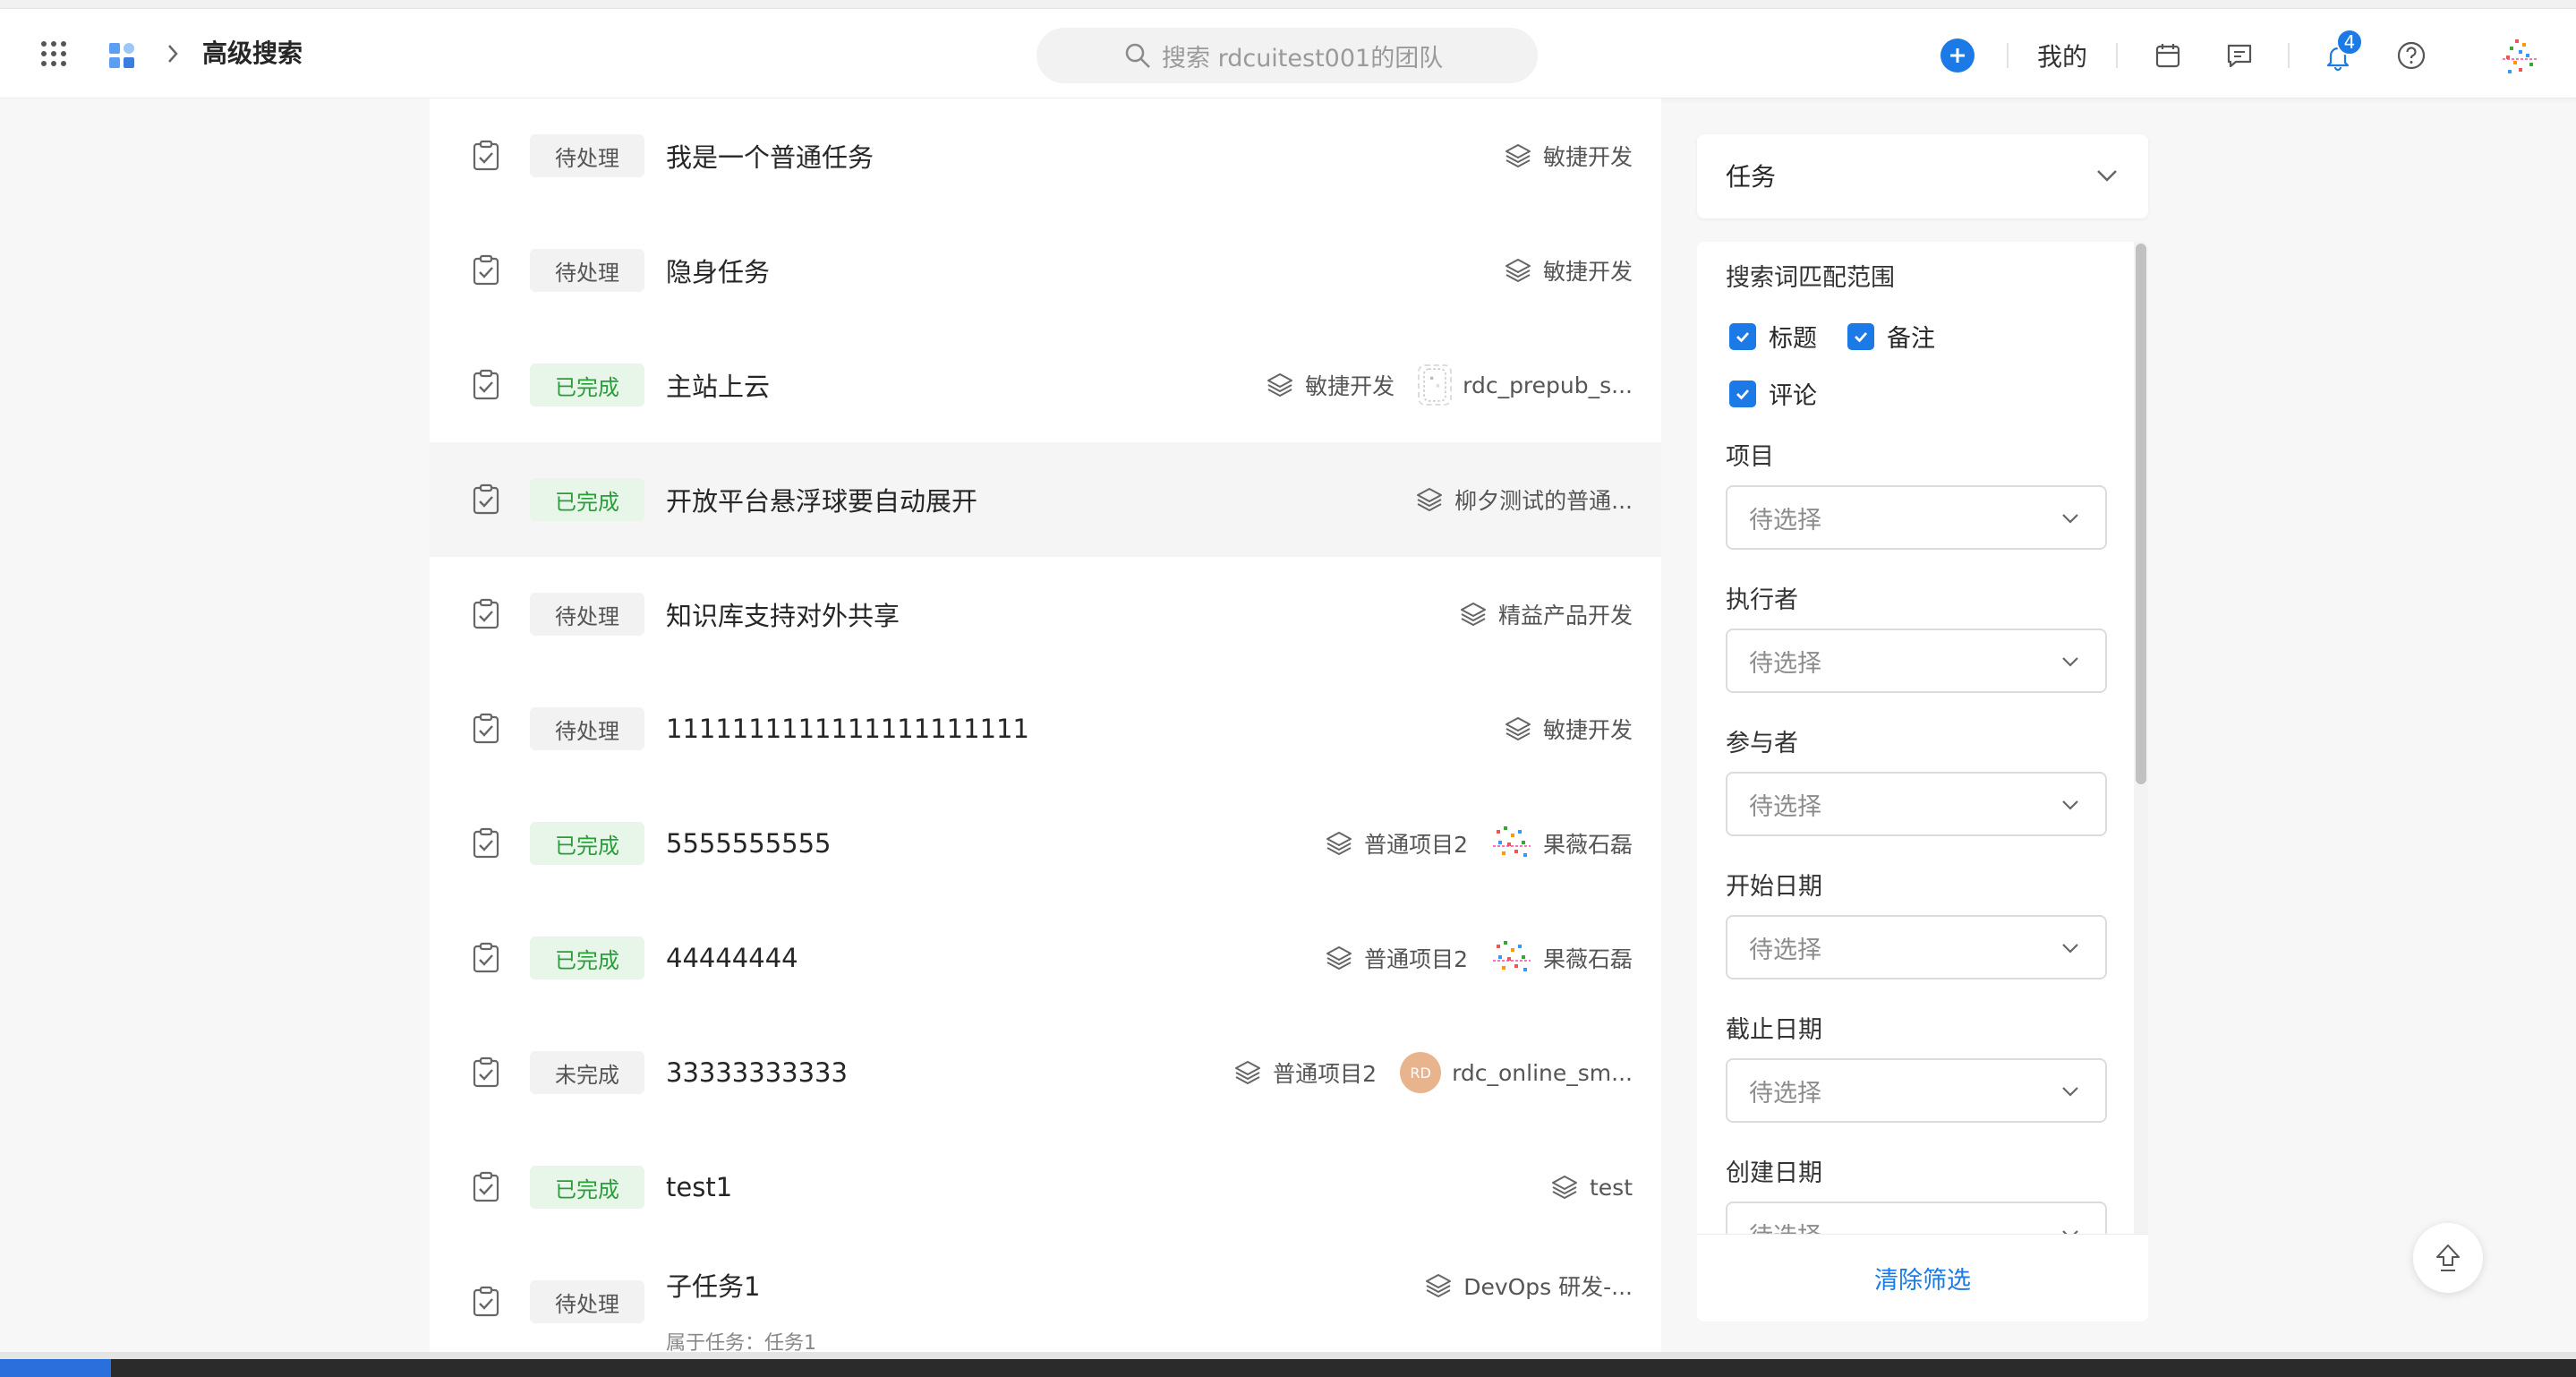  I want to click on filter-scrollbar-thumb, so click(2141, 514).